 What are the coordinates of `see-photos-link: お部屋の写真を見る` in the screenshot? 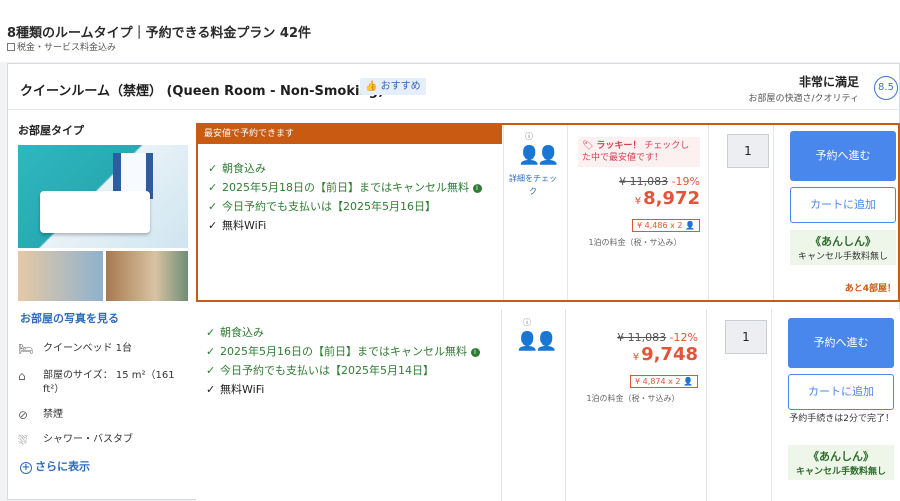 It's located at (69, 318).